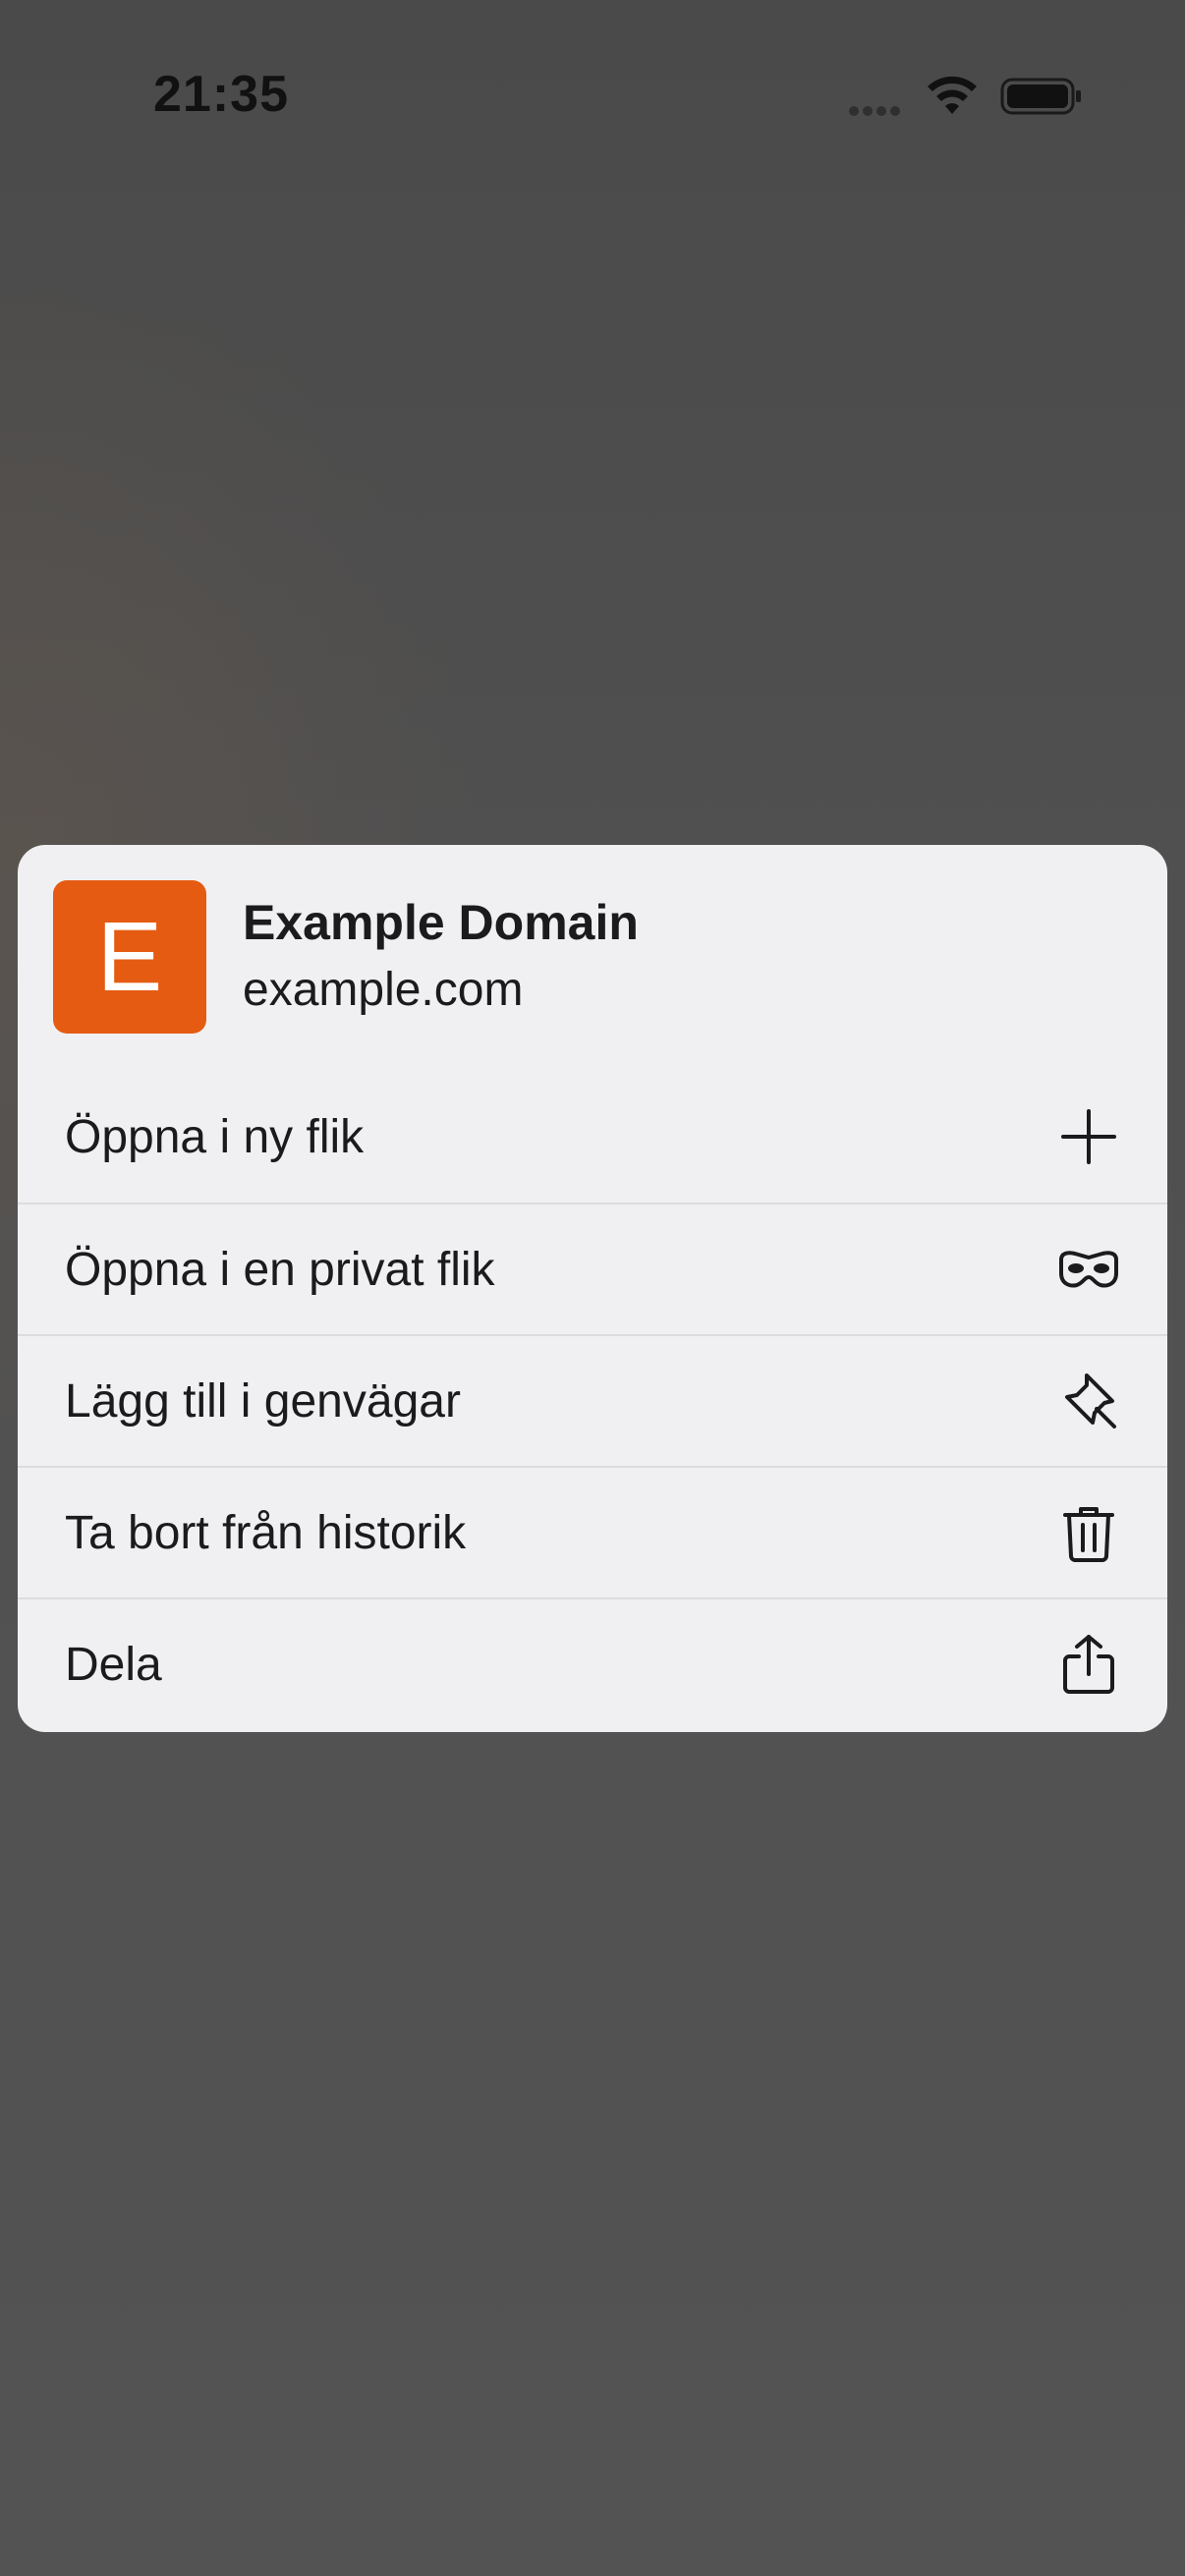 The width and height of the screenshot is (1185, 2576). I want to click on private-mask-icon, so click(1088, 1269).